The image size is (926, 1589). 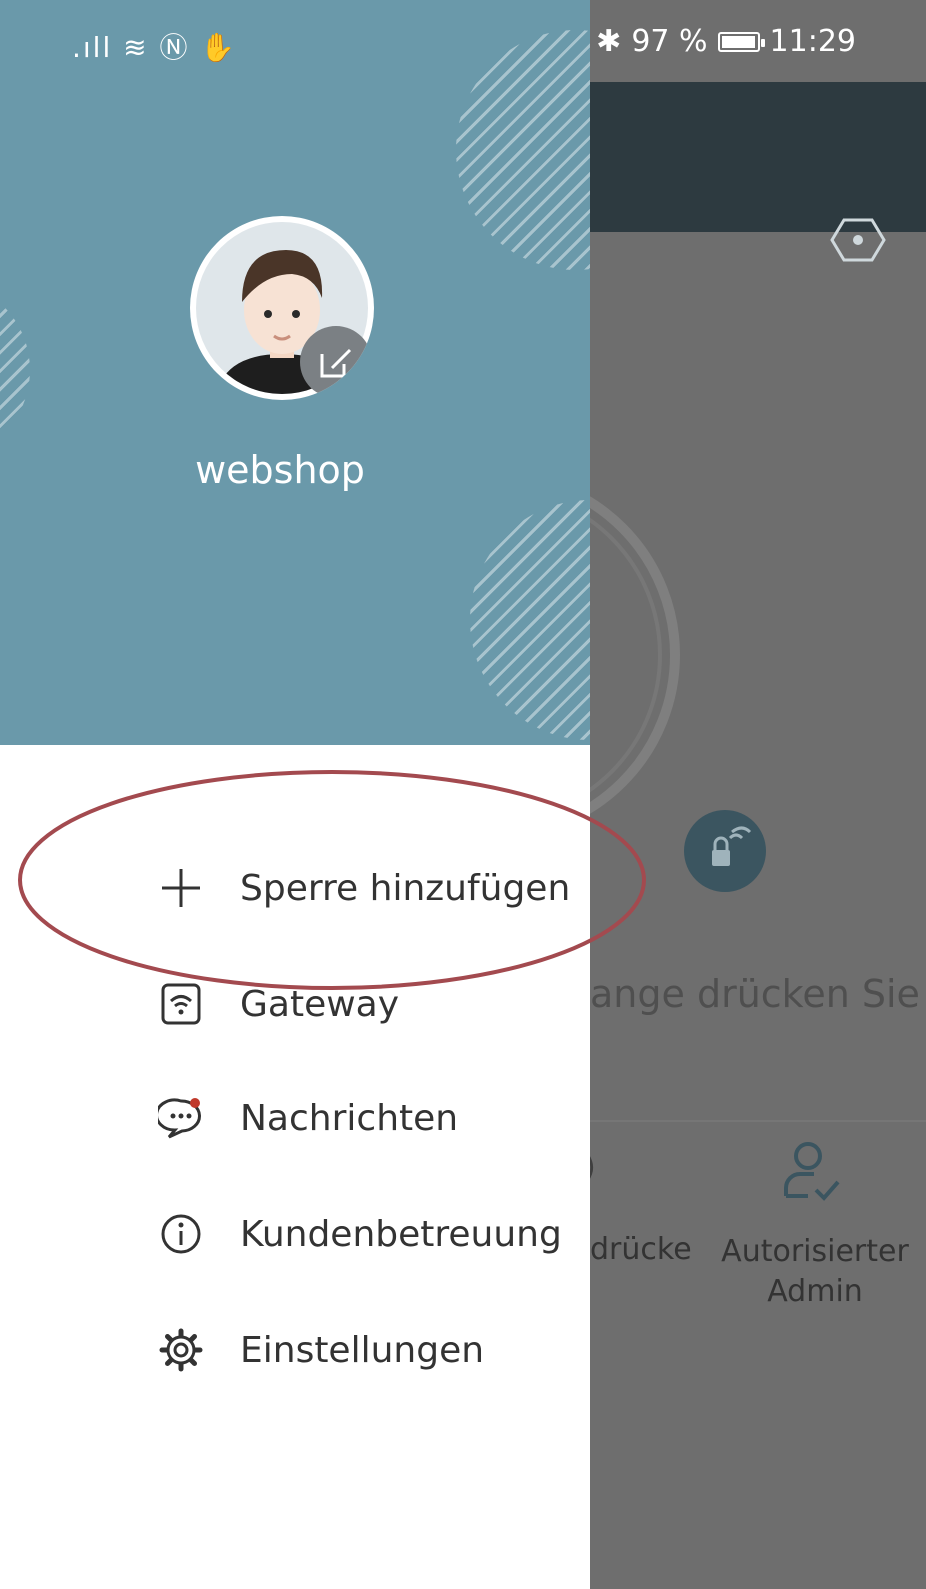 I want to click on bluetooth-icon: ✱, so click(x=609, y=41).